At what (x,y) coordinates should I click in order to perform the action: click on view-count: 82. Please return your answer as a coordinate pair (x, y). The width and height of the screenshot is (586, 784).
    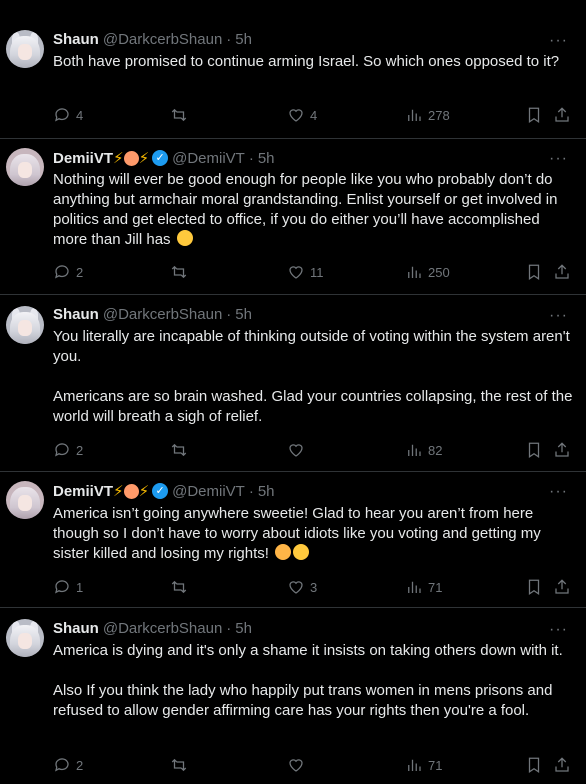
    Looking at the image, I should click on (435, 450).